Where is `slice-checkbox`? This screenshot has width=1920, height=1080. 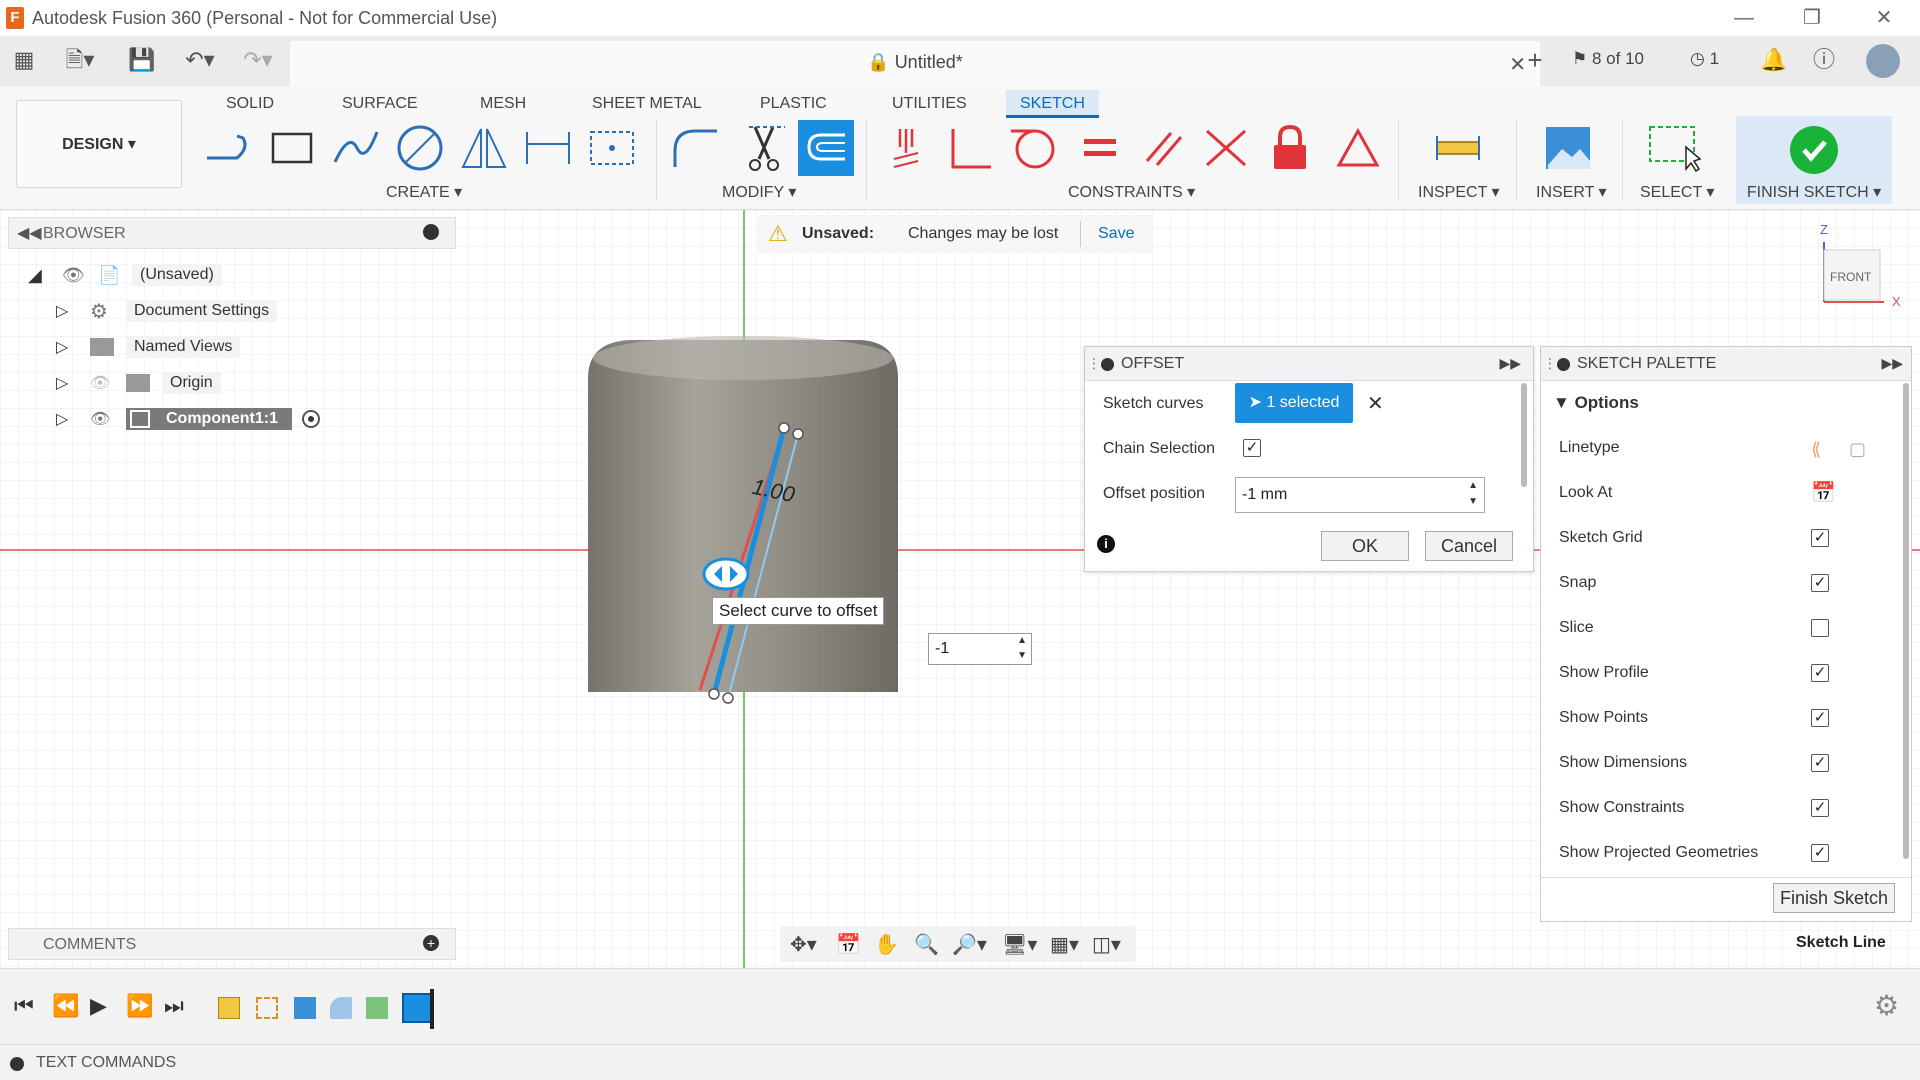 slice-checkbox is located at coordinates (1820, 628).